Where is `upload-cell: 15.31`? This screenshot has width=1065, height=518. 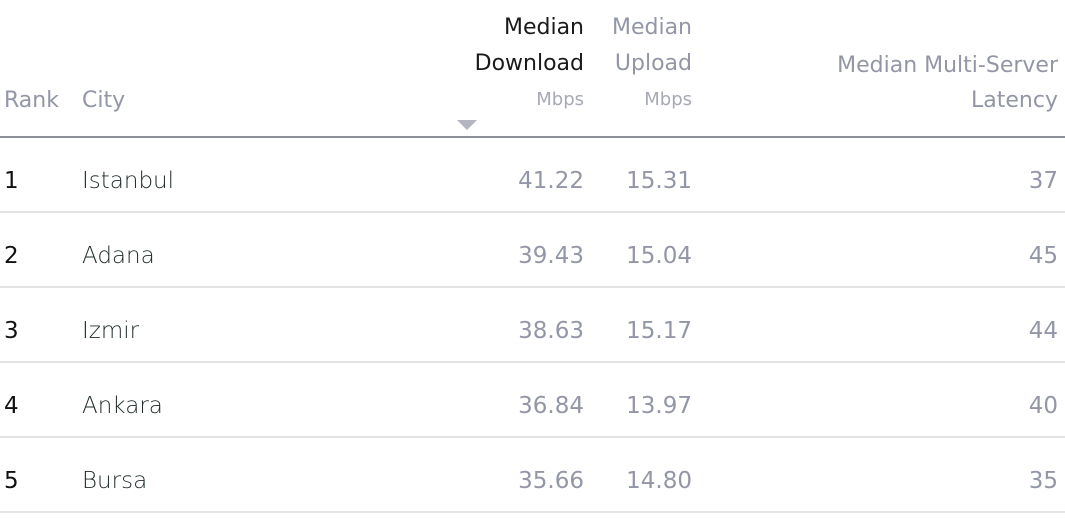
upload-cell: 15.31 is located at coordinates (659, 181).